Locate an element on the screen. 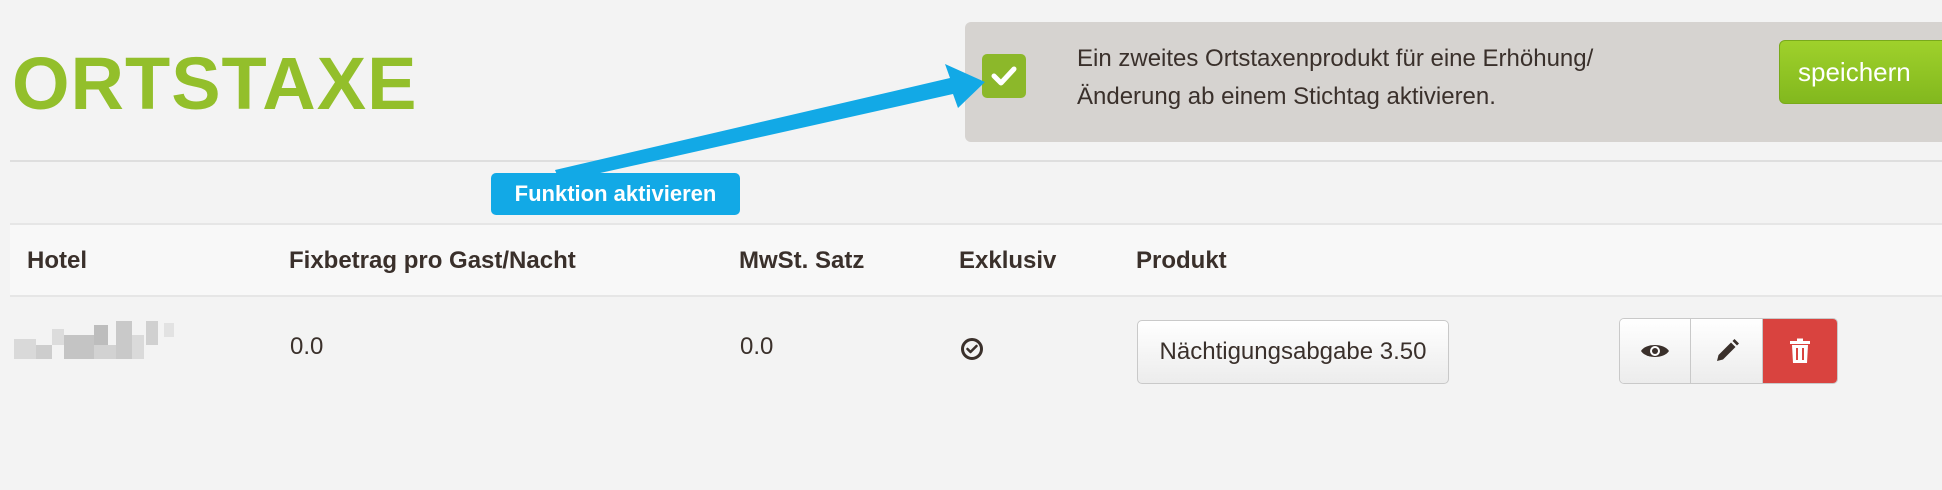  activate-checkbox is located at coordinates (1004, 76).